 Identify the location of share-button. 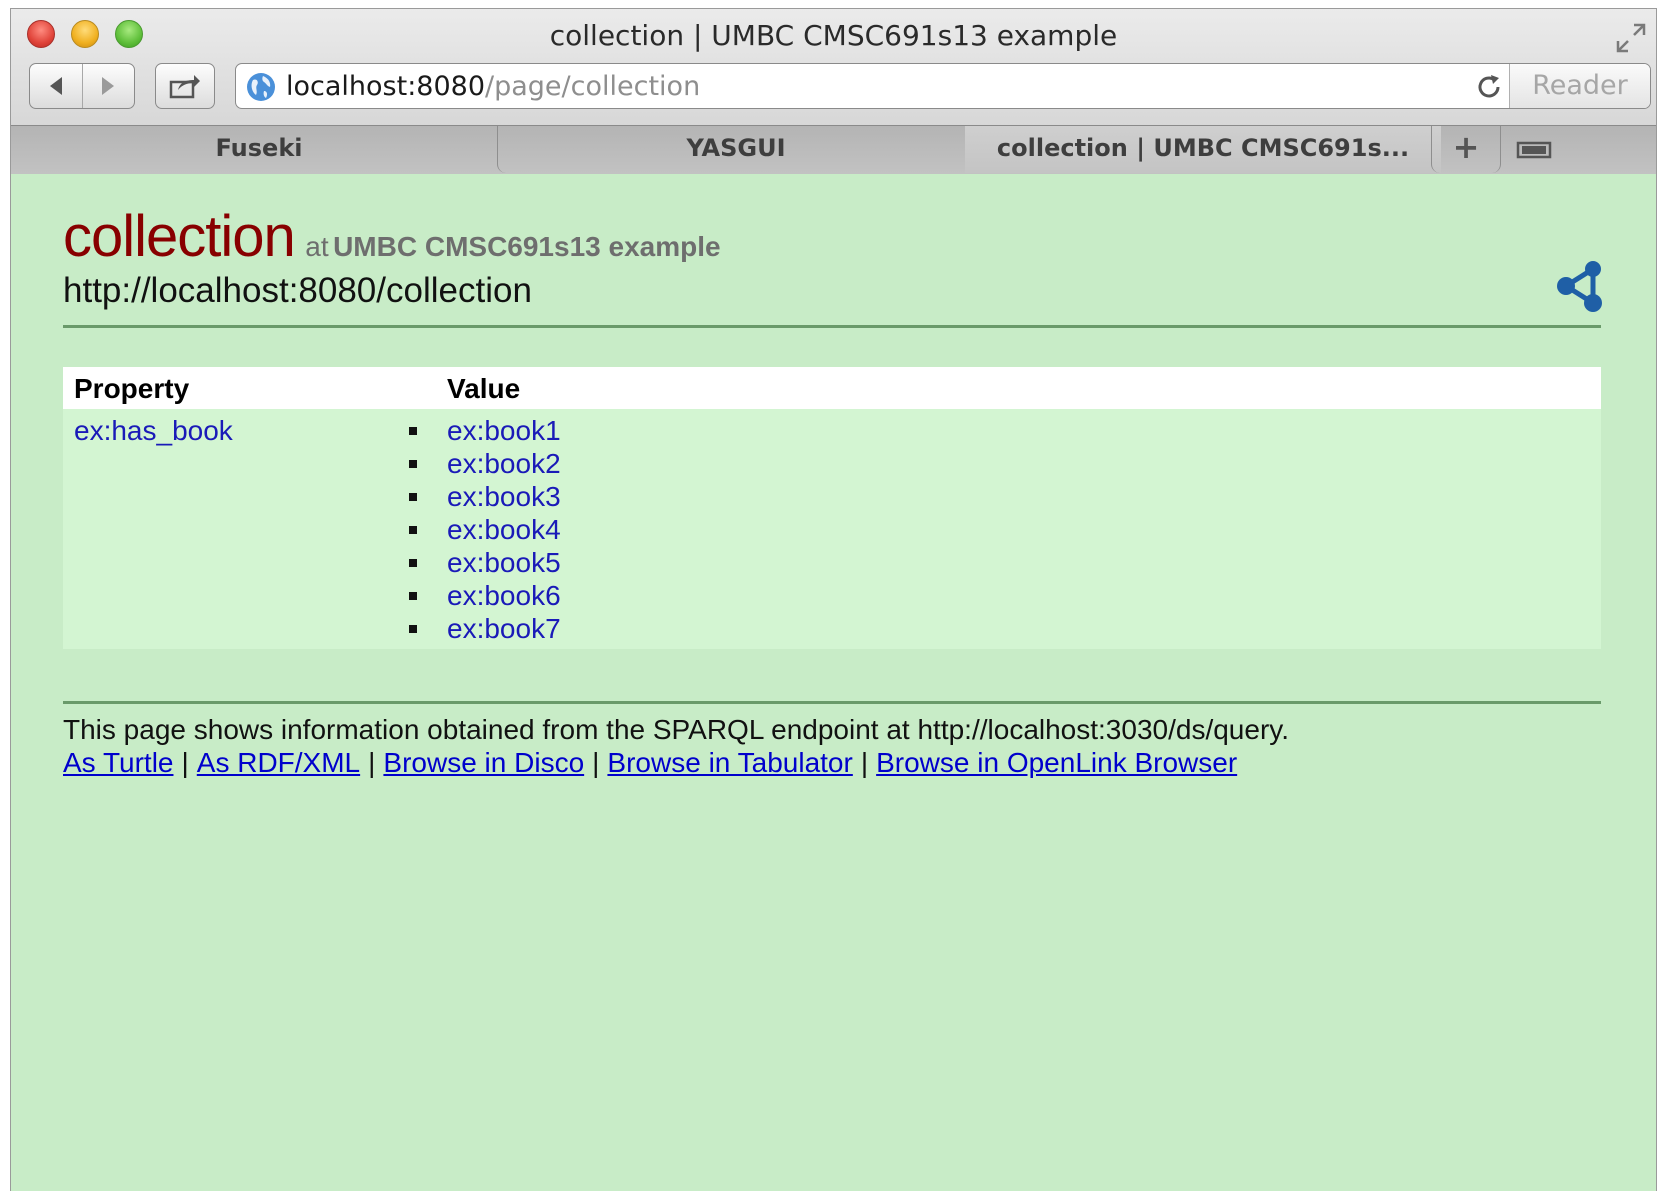
(185, 86).